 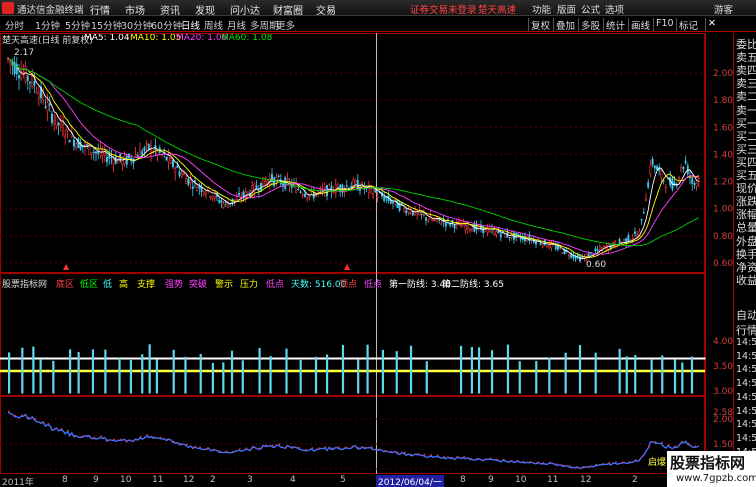 What do you see at coordinates (285, 25) in the screenshot?
I see `period-more: 更多` at bounding box center [285, 25].